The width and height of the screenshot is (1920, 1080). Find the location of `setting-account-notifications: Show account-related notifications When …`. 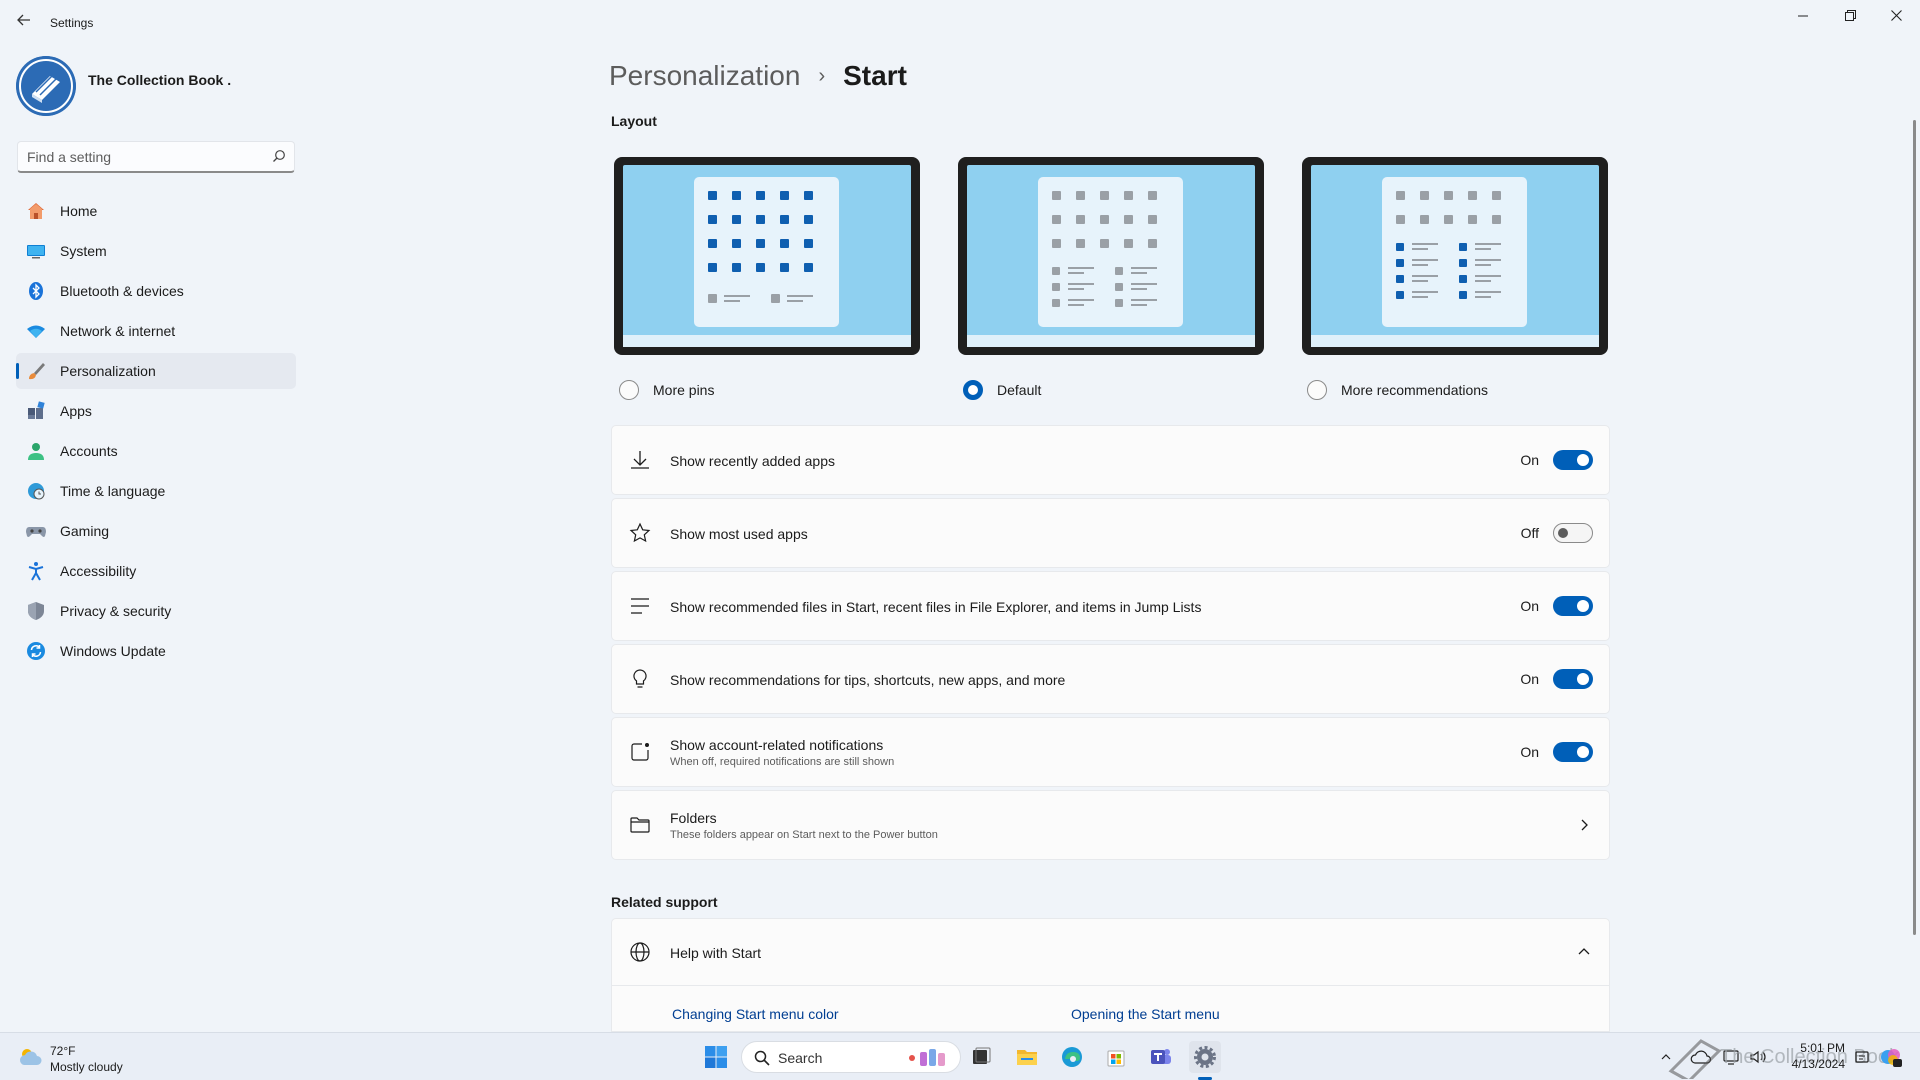

setting-account-notifications: Show account-related notifications When … is located at coordinates (1110, 752).